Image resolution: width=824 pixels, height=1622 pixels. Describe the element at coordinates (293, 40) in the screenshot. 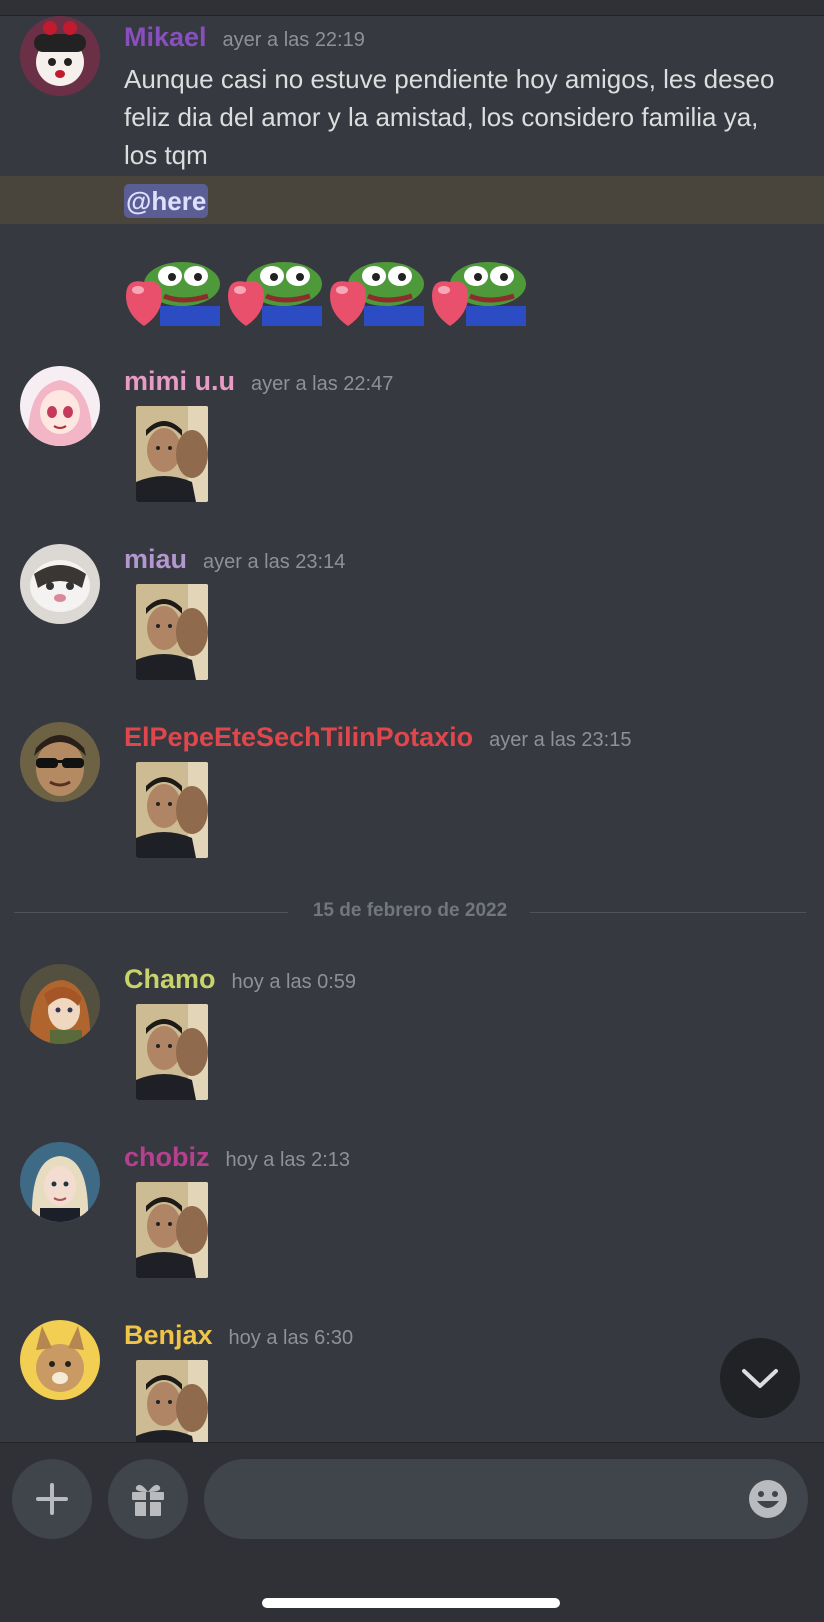

I see `timestamp: ayer a las 22:19` at that location.